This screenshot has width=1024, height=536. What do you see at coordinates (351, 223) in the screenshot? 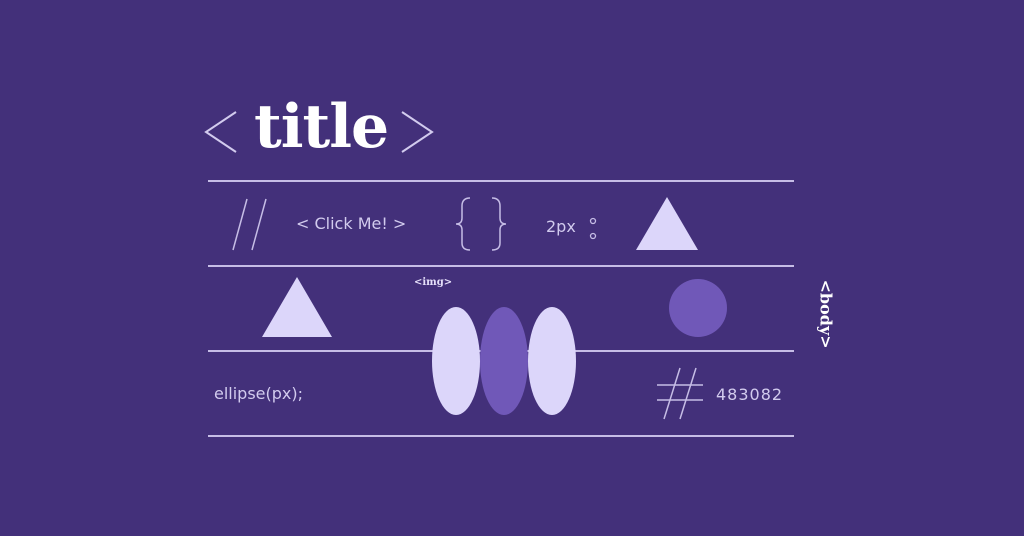
I see `click-me-button: < Click Me! >` at bounding box center [351, 223].